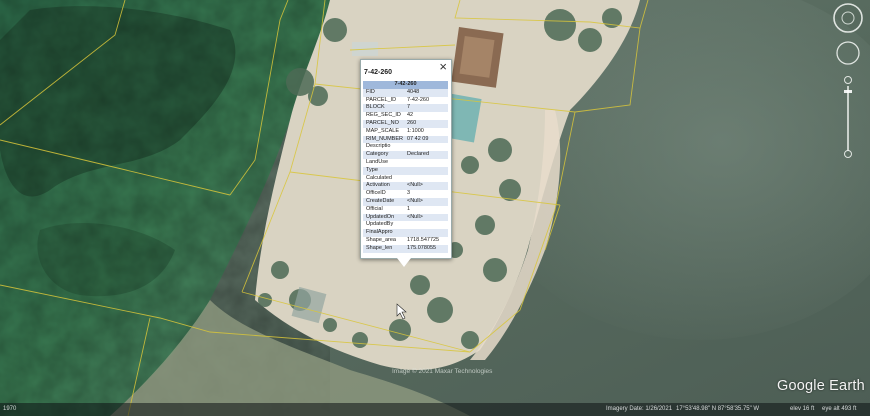  What do you see at coordinates (383, 130) in the screenshot?
I see `attribute-key: MAP_SCALE` at bounding box center [383, 130].